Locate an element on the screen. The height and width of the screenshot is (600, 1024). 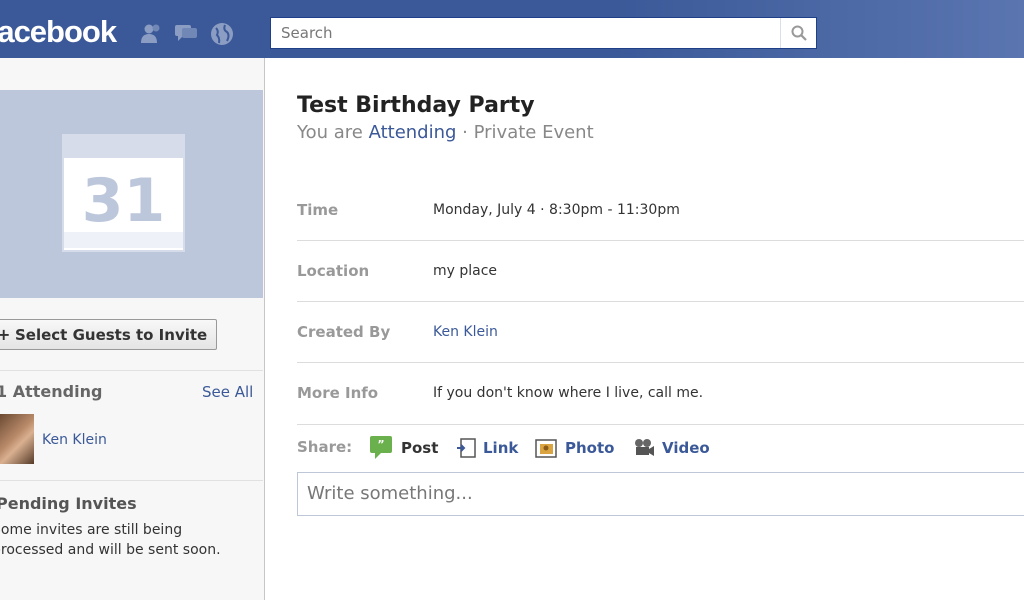
event-subtitle: You are Attending · Private Event is located at coordinates (445, 132).